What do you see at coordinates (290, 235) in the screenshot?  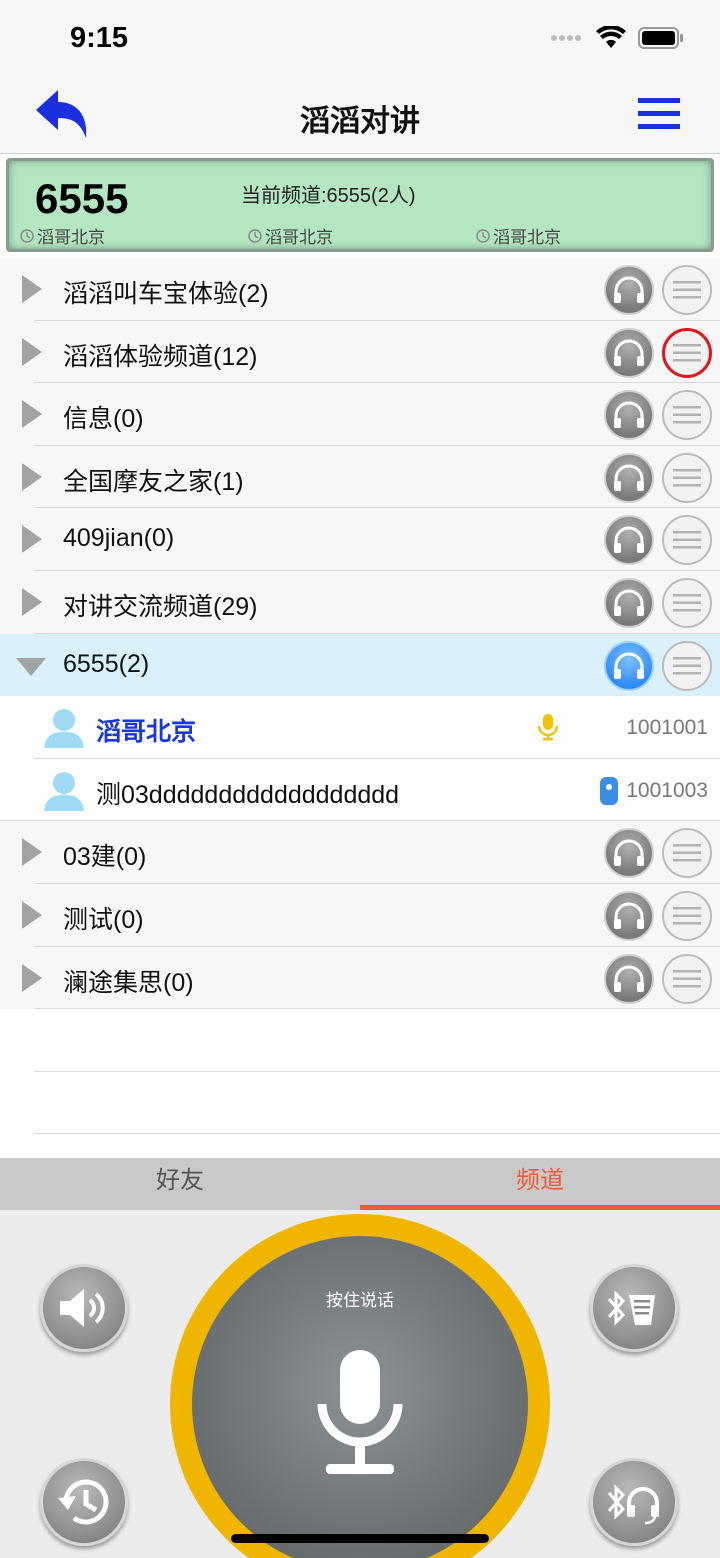 I see `history-entry: 滔哥北京` at bounding box center [290, 235].